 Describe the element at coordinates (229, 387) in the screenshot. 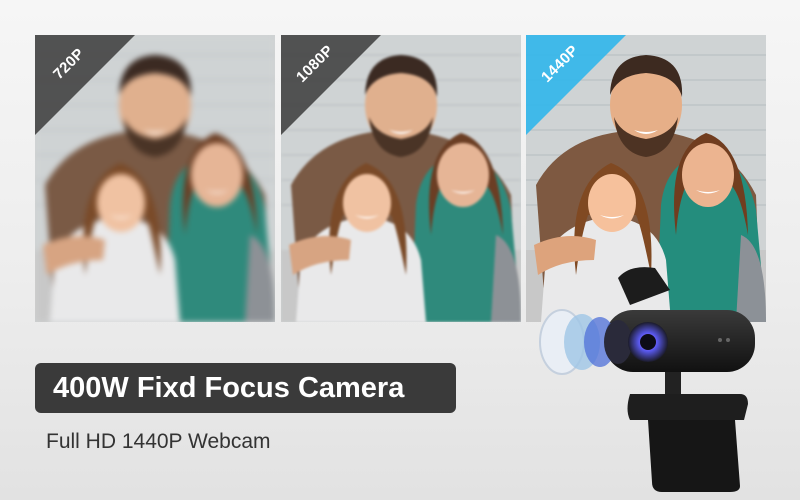

I see `headline-text: 400W Fixd Focus Camera` at that location.